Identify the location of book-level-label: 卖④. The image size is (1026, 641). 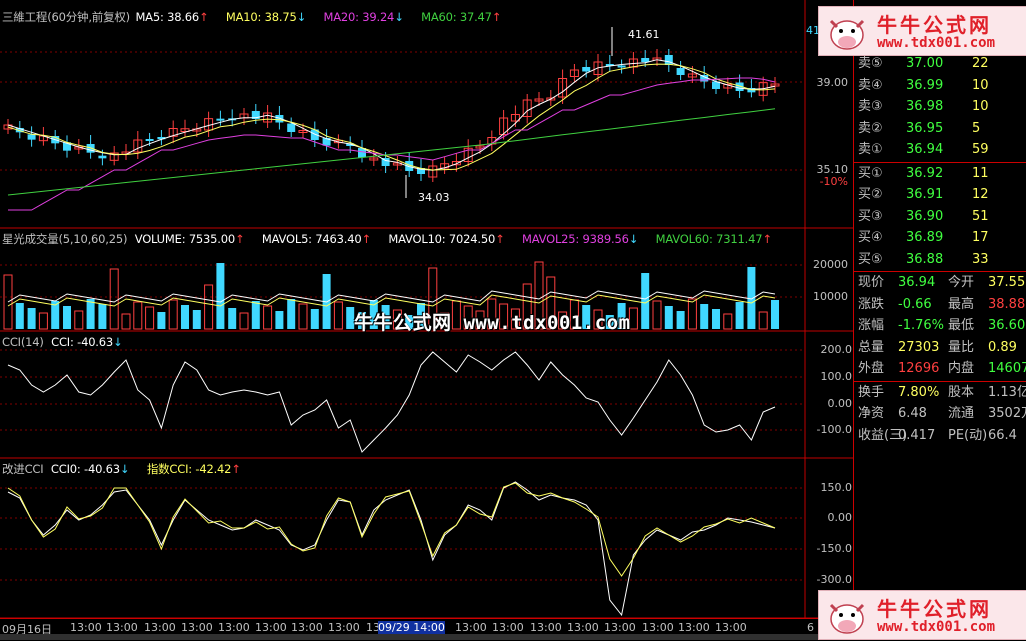
(870, 85).